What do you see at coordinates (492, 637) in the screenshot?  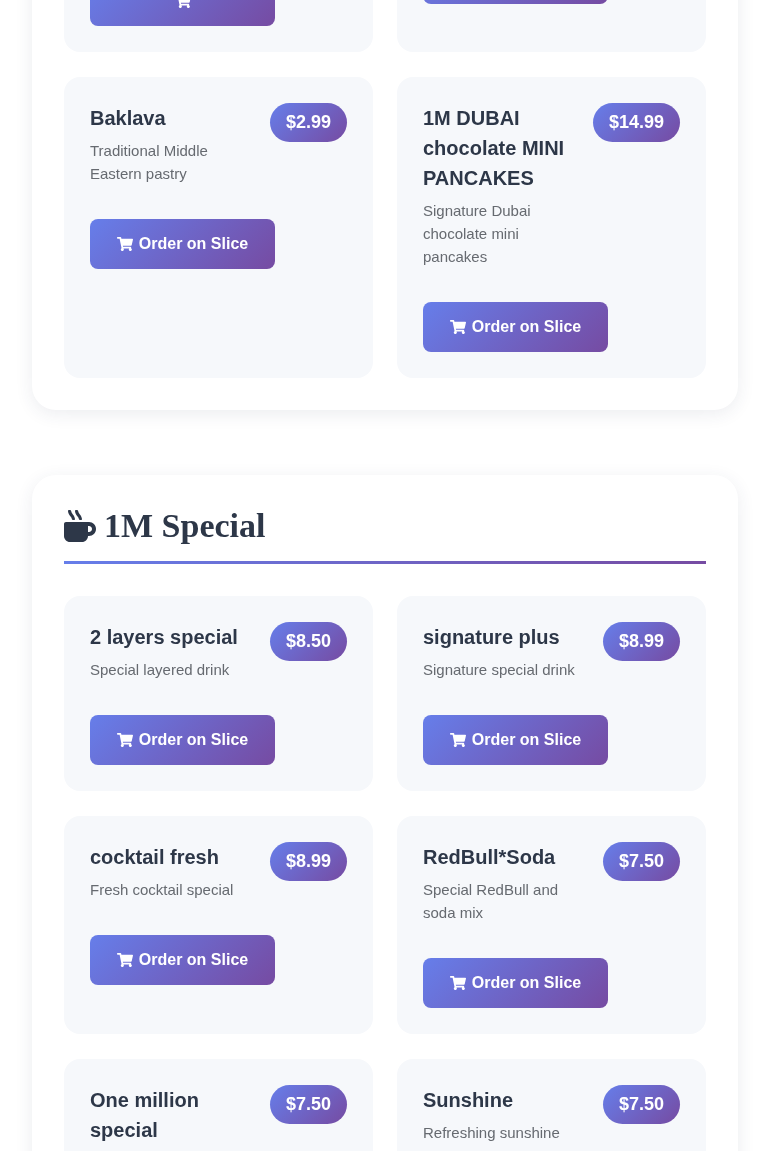 I see `item-name: signature plus` at bounding box center [492, 637].